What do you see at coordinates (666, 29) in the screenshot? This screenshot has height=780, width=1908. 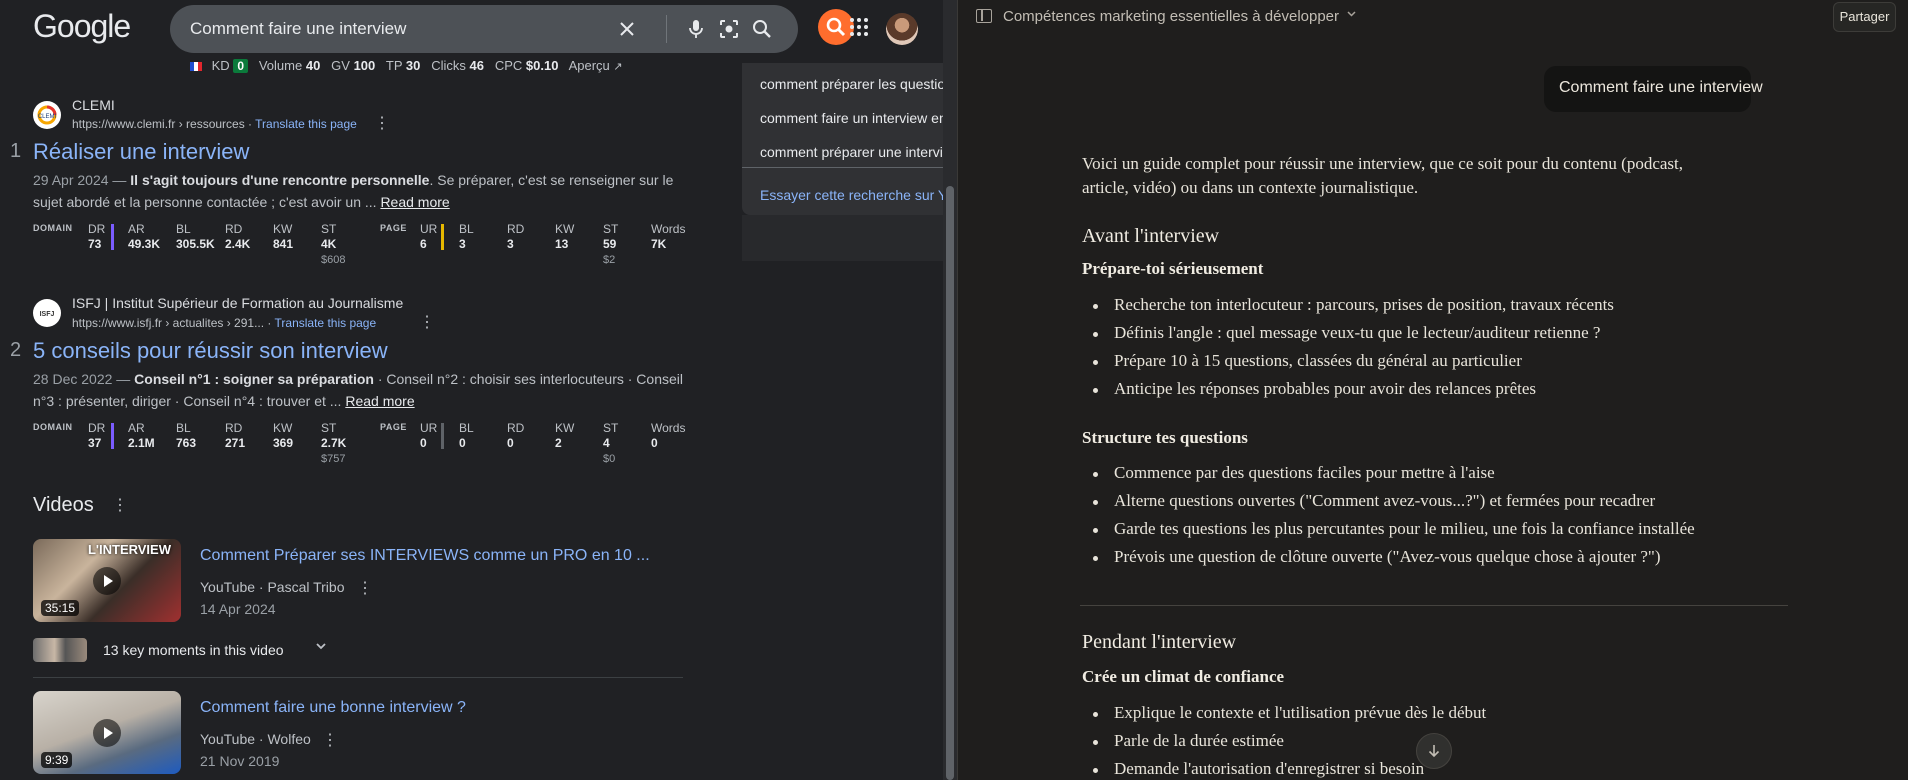 I see `search-divider` at bounding box center [666, 29].